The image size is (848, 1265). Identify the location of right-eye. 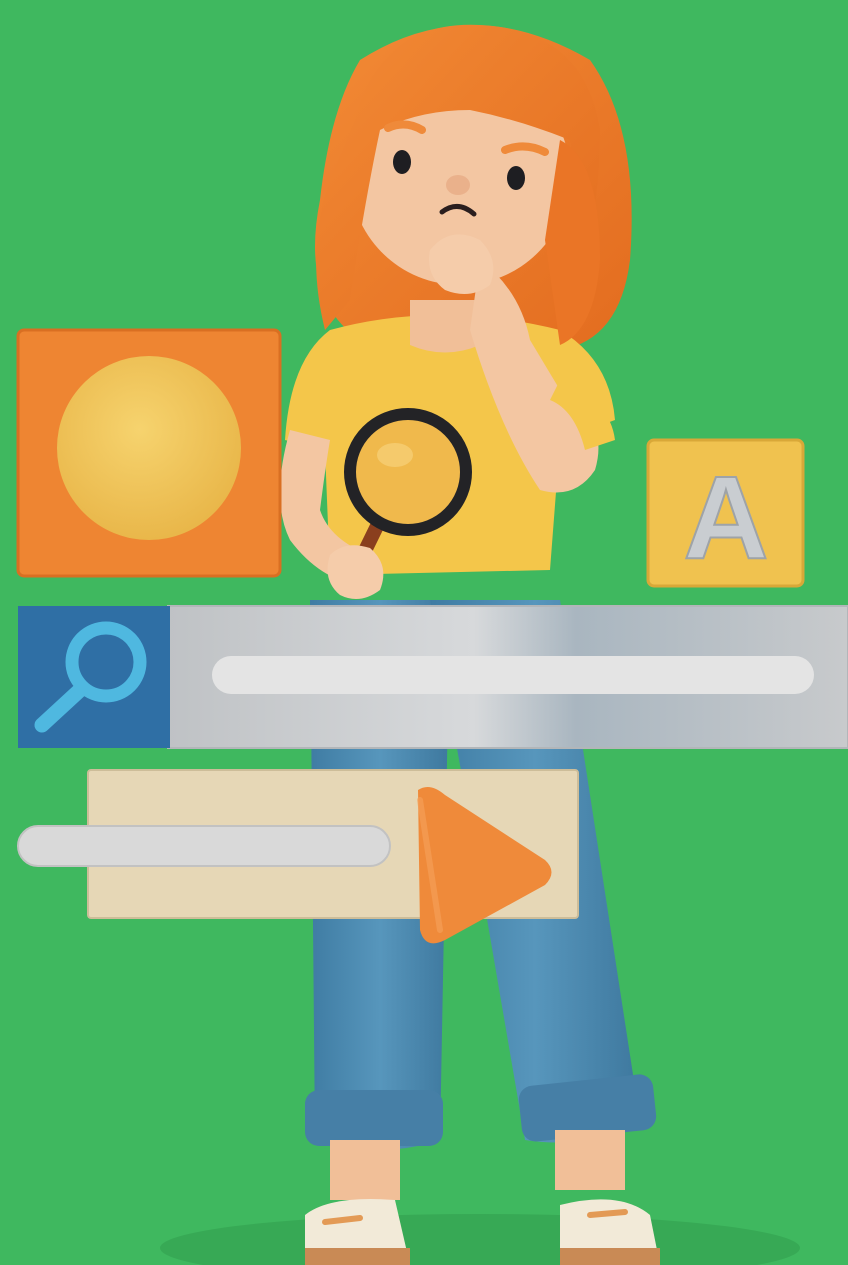
(516, 178).